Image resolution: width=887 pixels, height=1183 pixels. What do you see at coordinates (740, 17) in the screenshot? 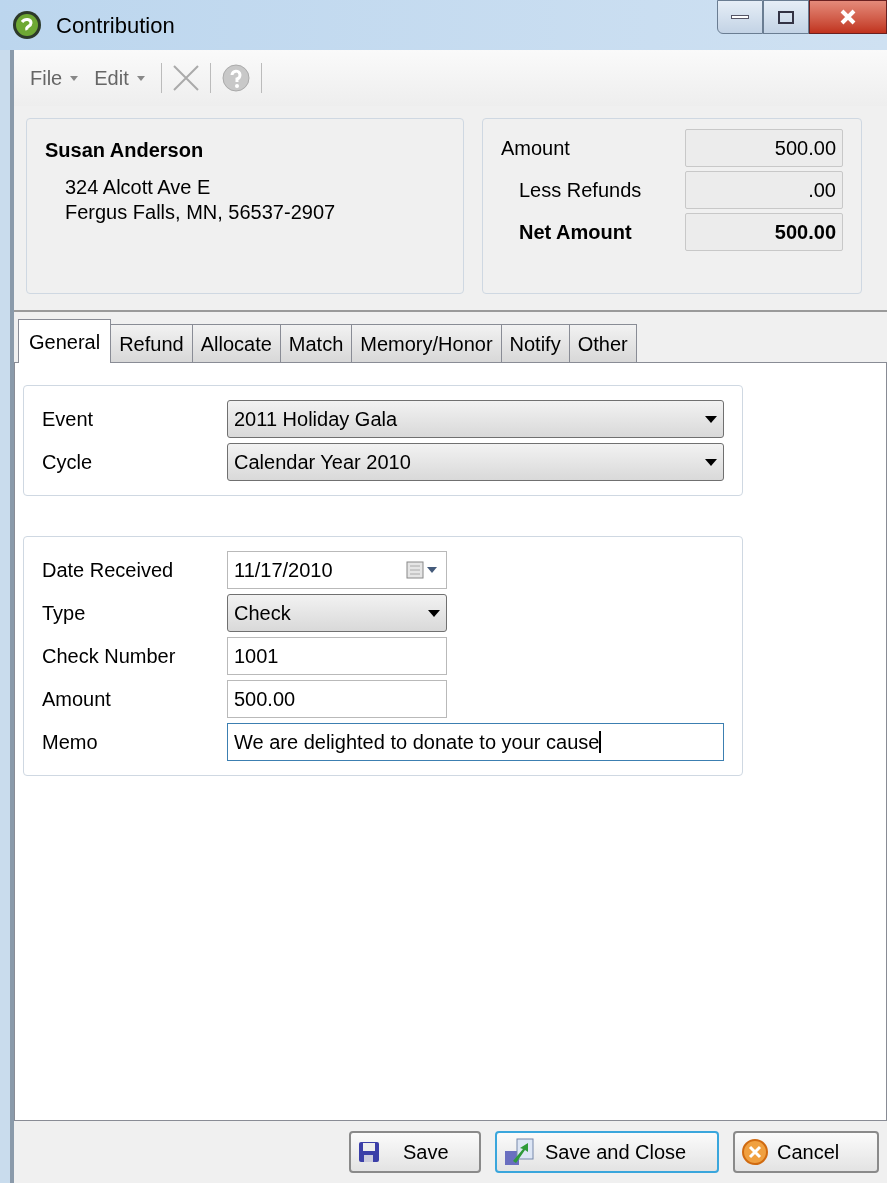
I see `minimize-button` at bounding box center [740, 17].